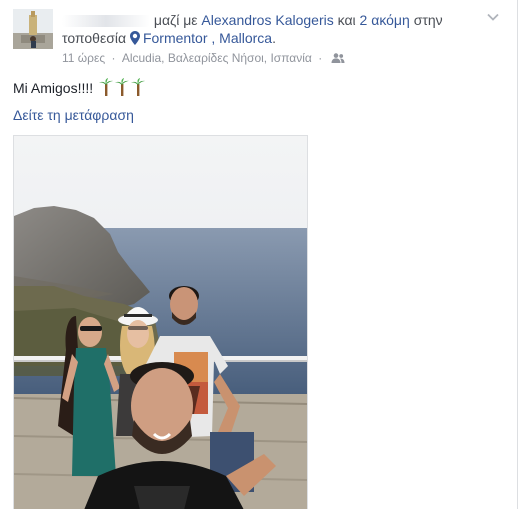 This screenshot has width=518, height=509. I want to click on palm-trees-icon, so click(122, 87).